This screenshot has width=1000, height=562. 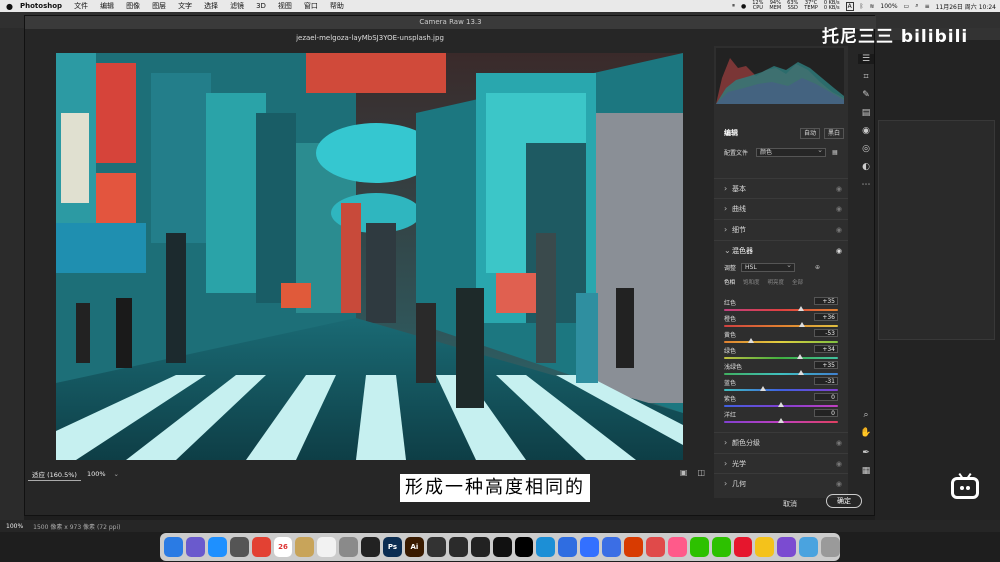 I want to click on wifi-icon: ≋, so click(x=871, y=6).